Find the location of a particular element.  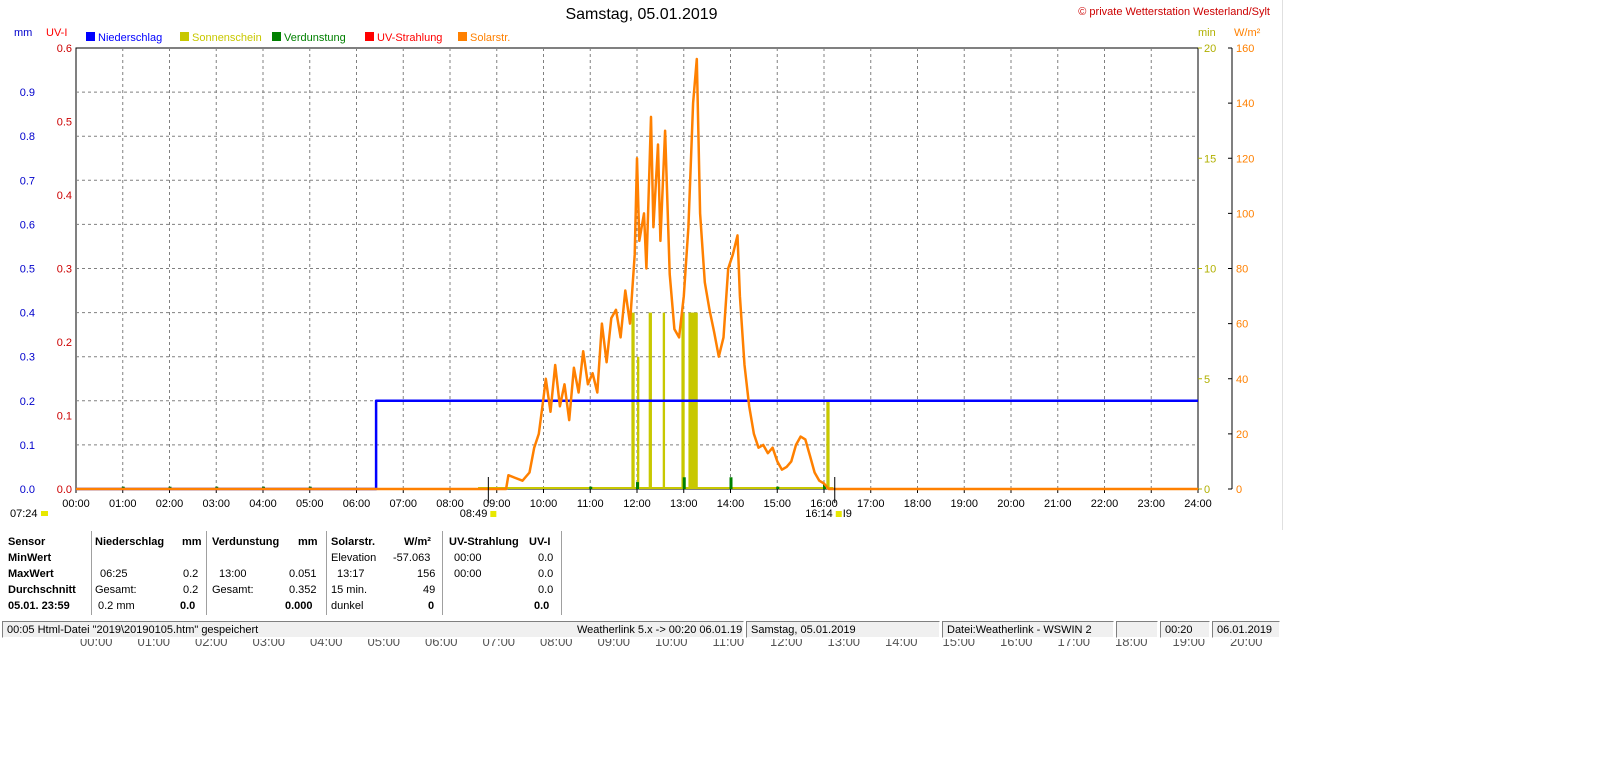

overflow-tick-label: 05:00 is located at coordinates (384, 644).